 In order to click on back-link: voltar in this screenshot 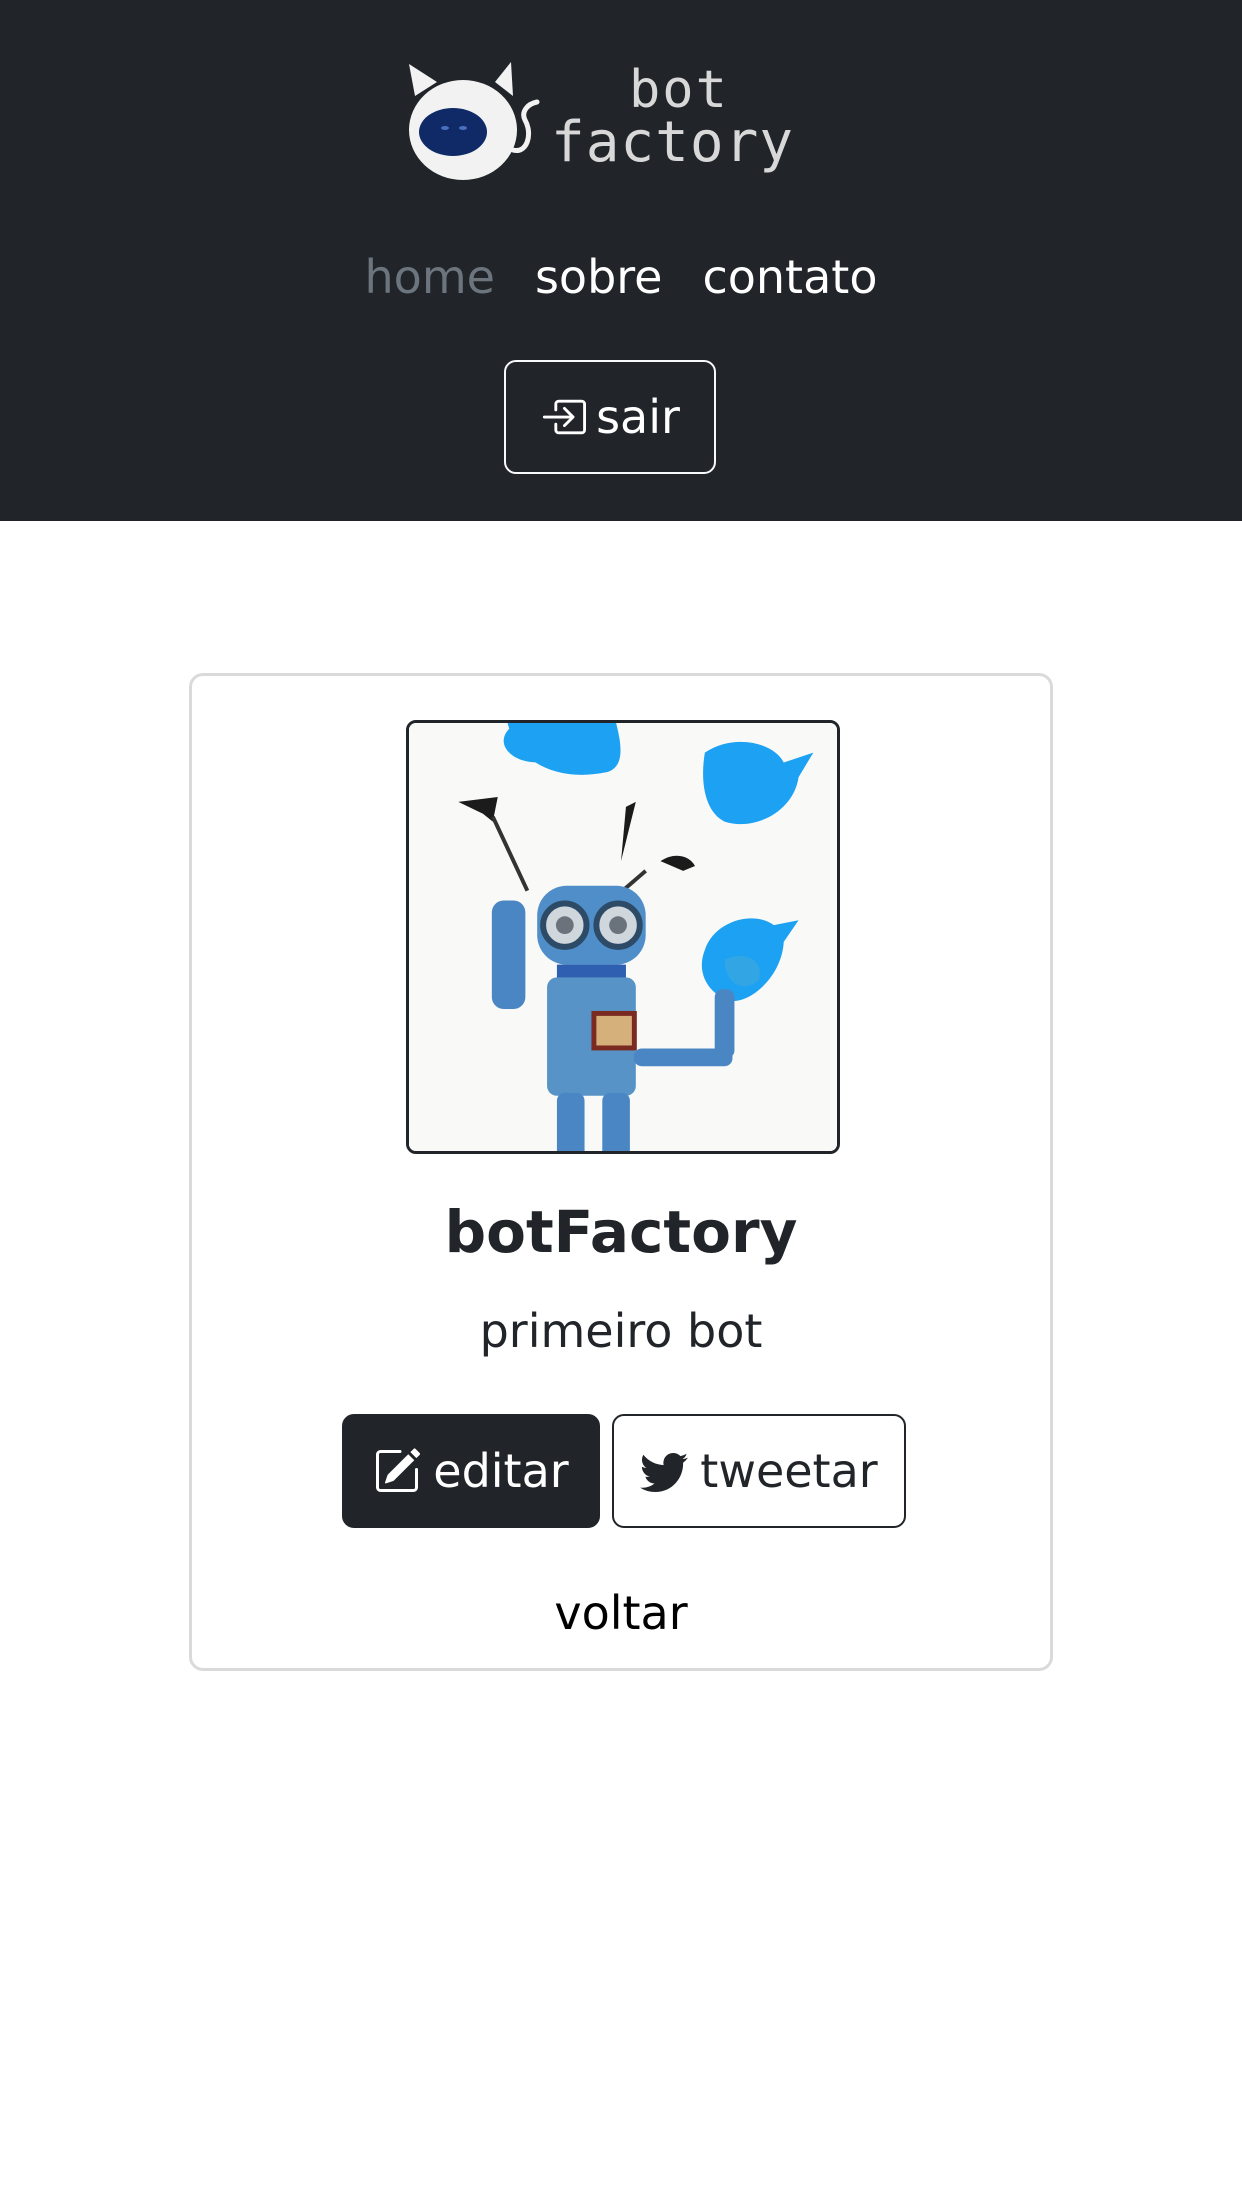, I will do `click(621, 1613)`.